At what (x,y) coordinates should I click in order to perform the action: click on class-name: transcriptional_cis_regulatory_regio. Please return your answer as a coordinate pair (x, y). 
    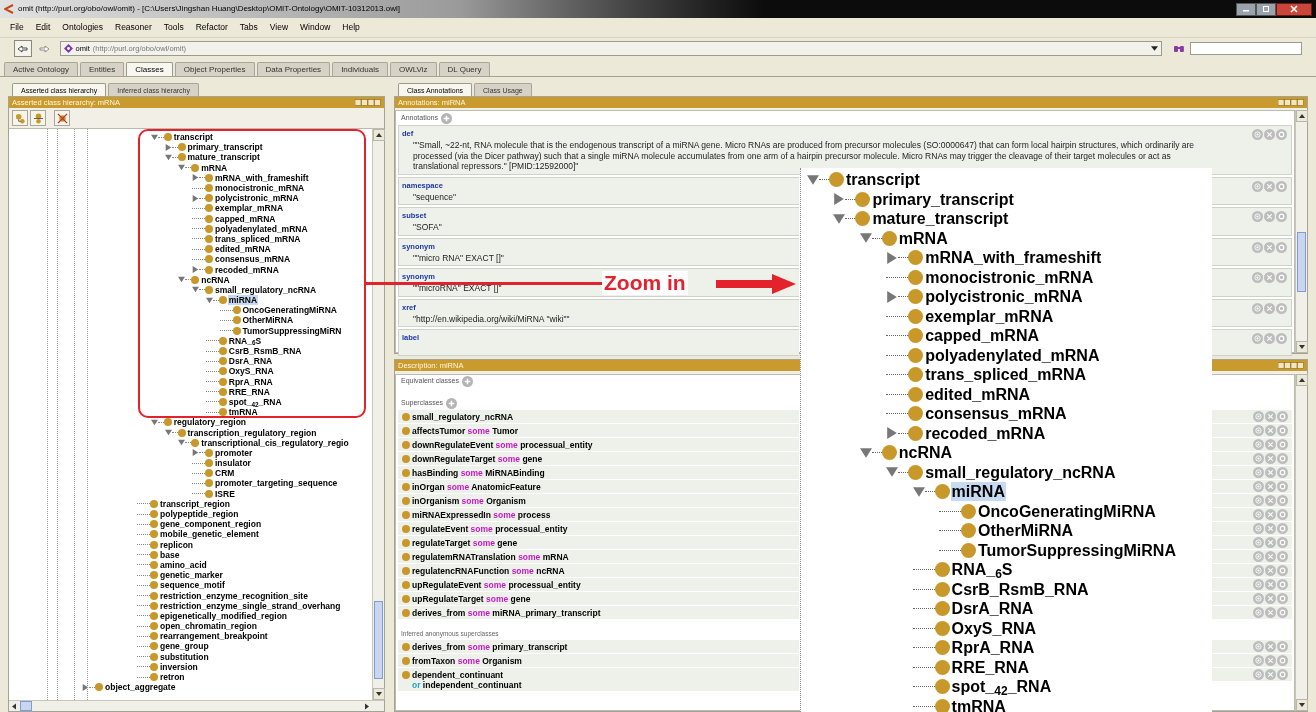
    Looking at the image, I should click on (275, 442).